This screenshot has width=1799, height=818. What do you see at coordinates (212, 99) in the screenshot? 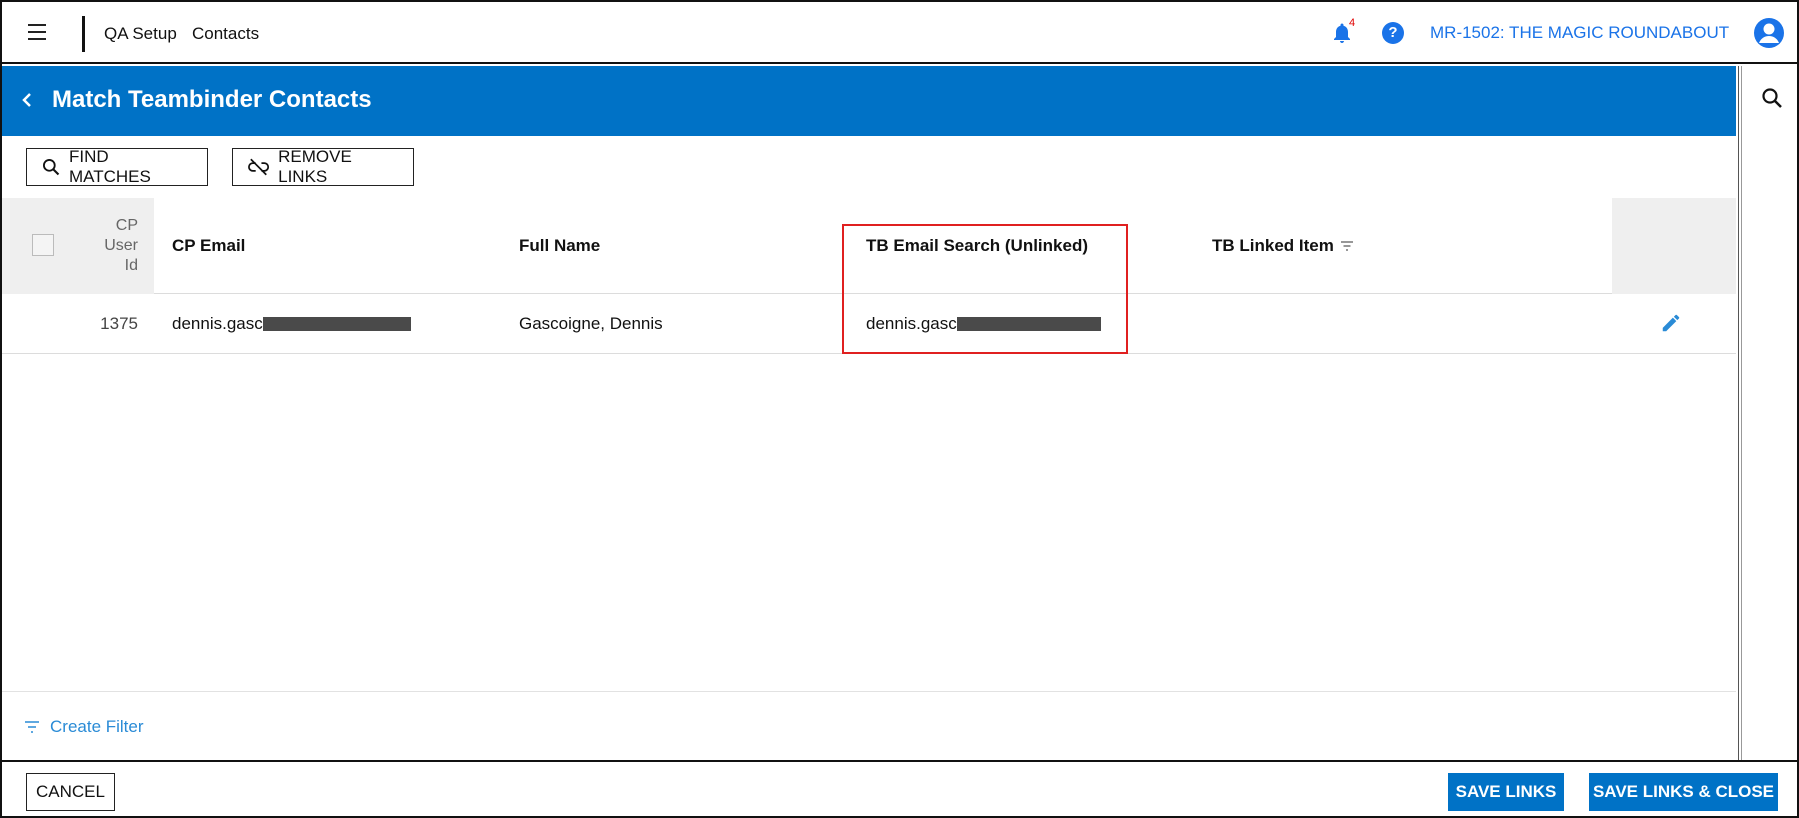
I see `page-title: Match Teambinder Contacts` at bounding box center [212, 99].